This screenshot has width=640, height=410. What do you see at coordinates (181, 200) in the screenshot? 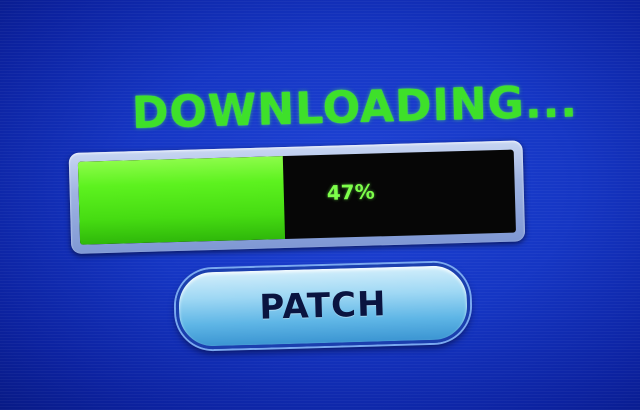
I see `progress-fill` at bounding box center [181, 200].